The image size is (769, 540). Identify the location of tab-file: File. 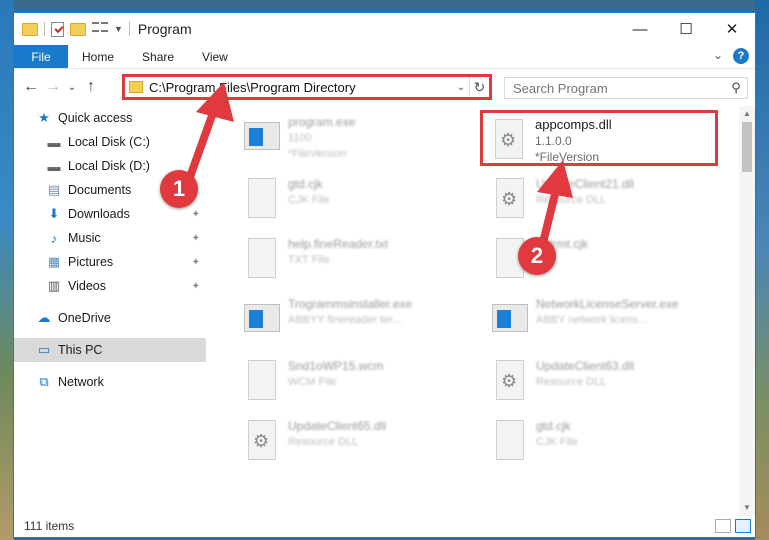
(41, 56).